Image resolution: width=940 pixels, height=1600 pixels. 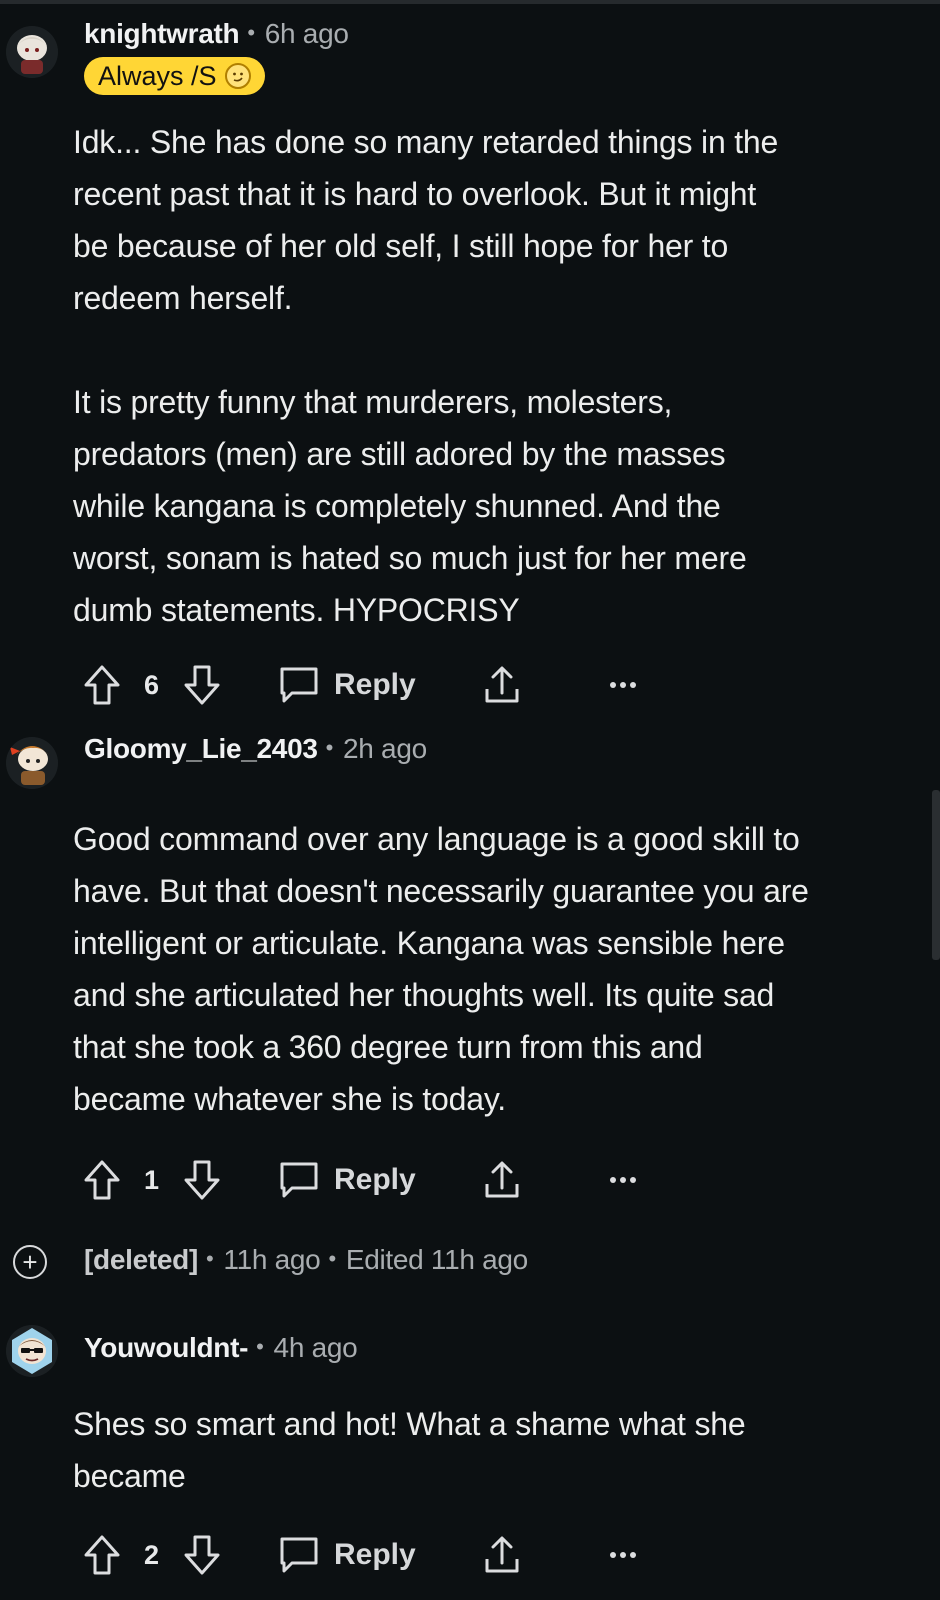 I want to click on comment-author-line: Gloomy_Lie_2403 • 2h ago, so click(x=255, y=749).